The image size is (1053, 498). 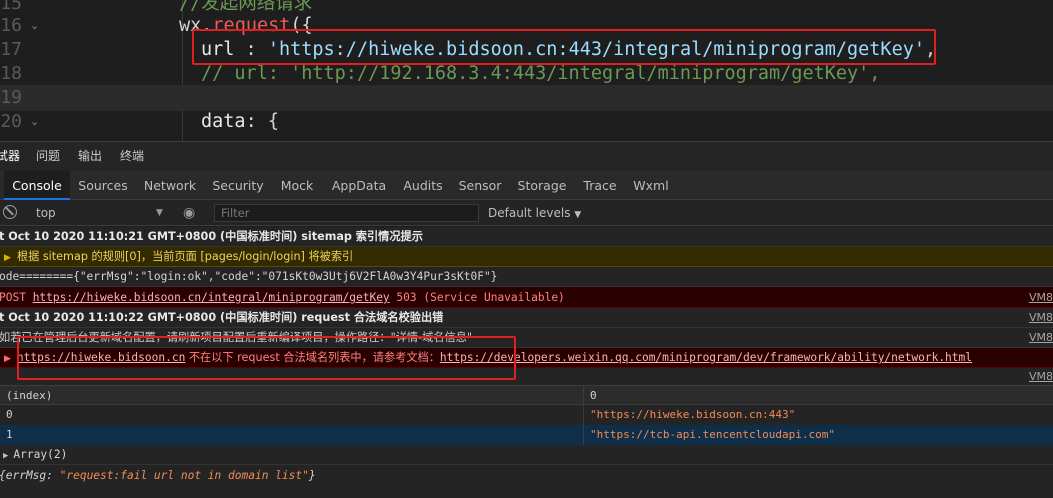 What do you see at coordinates (223, 121) in the screenshot?
I see `code-key: data` at bounding box center [223, 121].